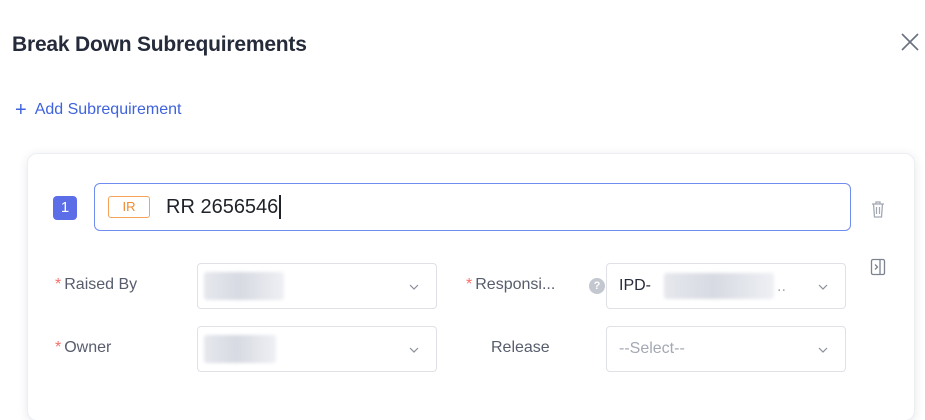 This screenshot has width=925, height=420. Describe the element at coordinates (635, 285) in the screenshot. I see `responsible-value: IPD-` at that location.